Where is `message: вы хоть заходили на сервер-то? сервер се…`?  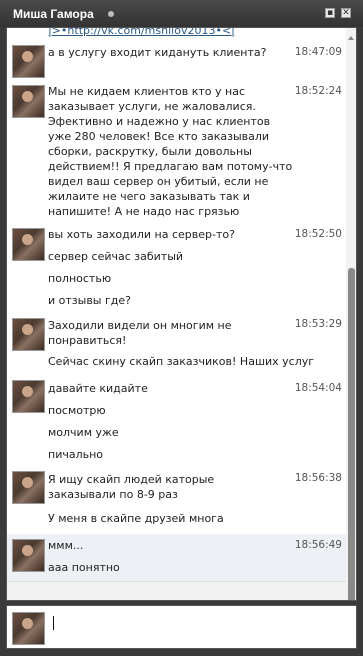 message: вы хоть заходили на сервер-то? сервер се… is located at coordinates (176, 268).